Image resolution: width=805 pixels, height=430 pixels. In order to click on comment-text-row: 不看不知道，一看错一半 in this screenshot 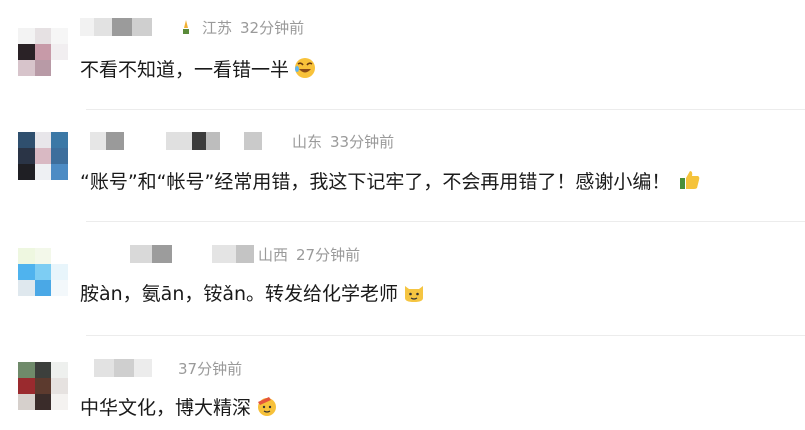, I will do `click(198, 68)`.